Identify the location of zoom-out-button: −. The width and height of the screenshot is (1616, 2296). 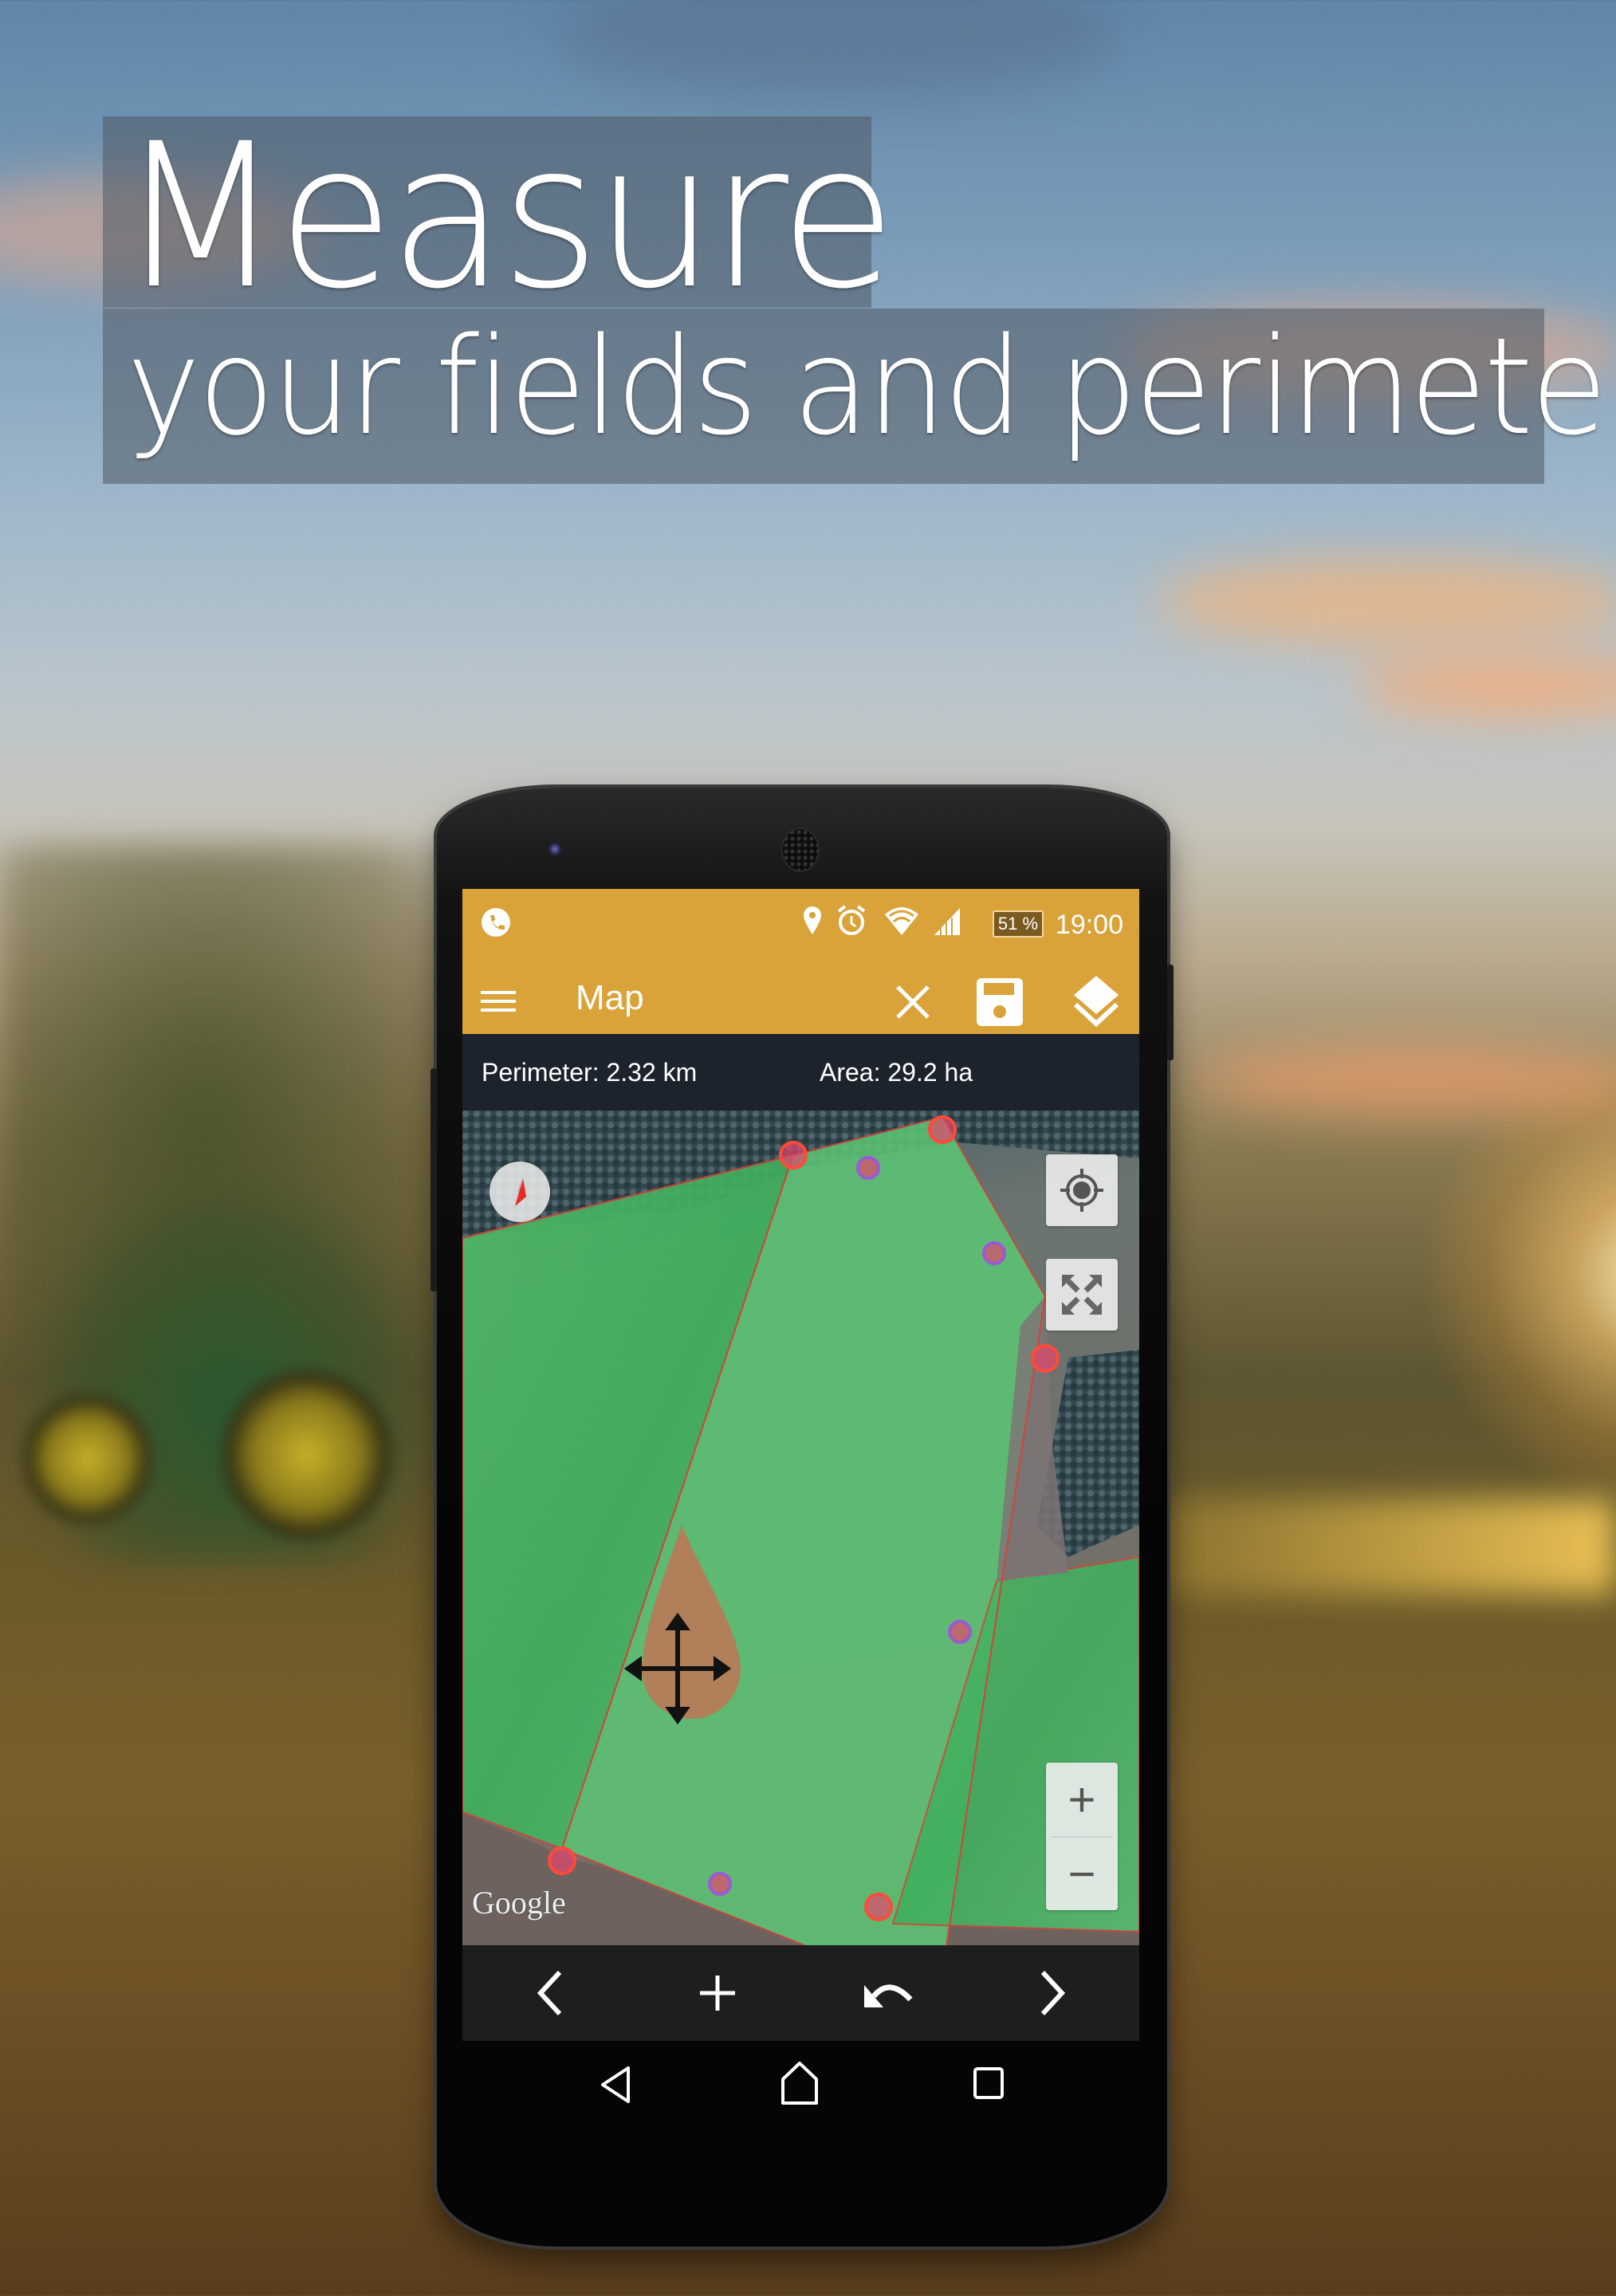
(1082, 1874).